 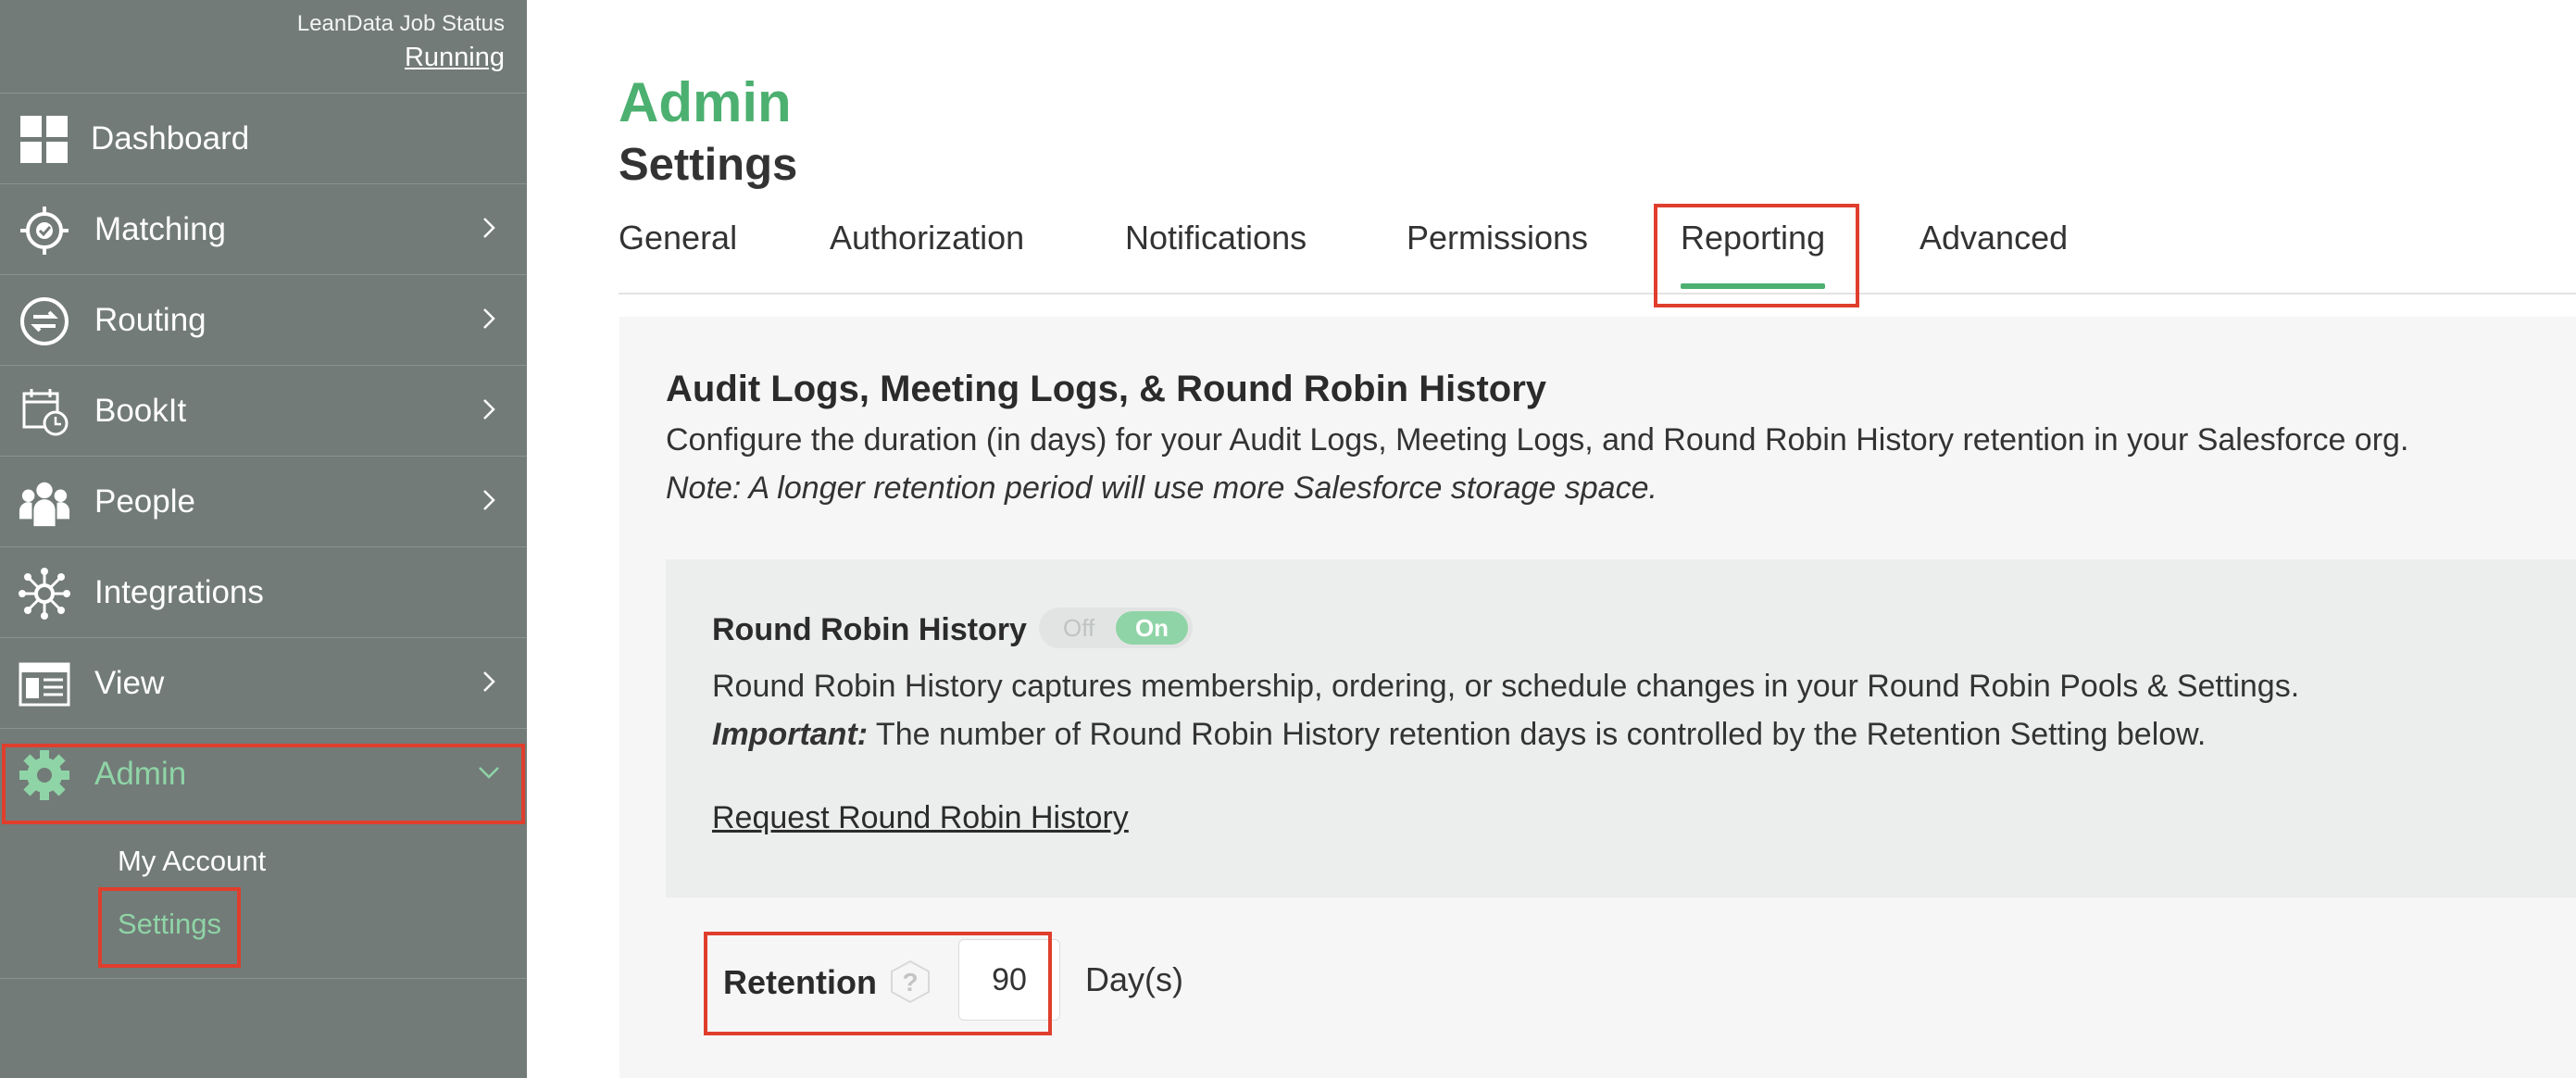 What do you see at coordinates (263, 978) in the screenshot?
I see `sidebar-divider` at bounding box center [263, 978].